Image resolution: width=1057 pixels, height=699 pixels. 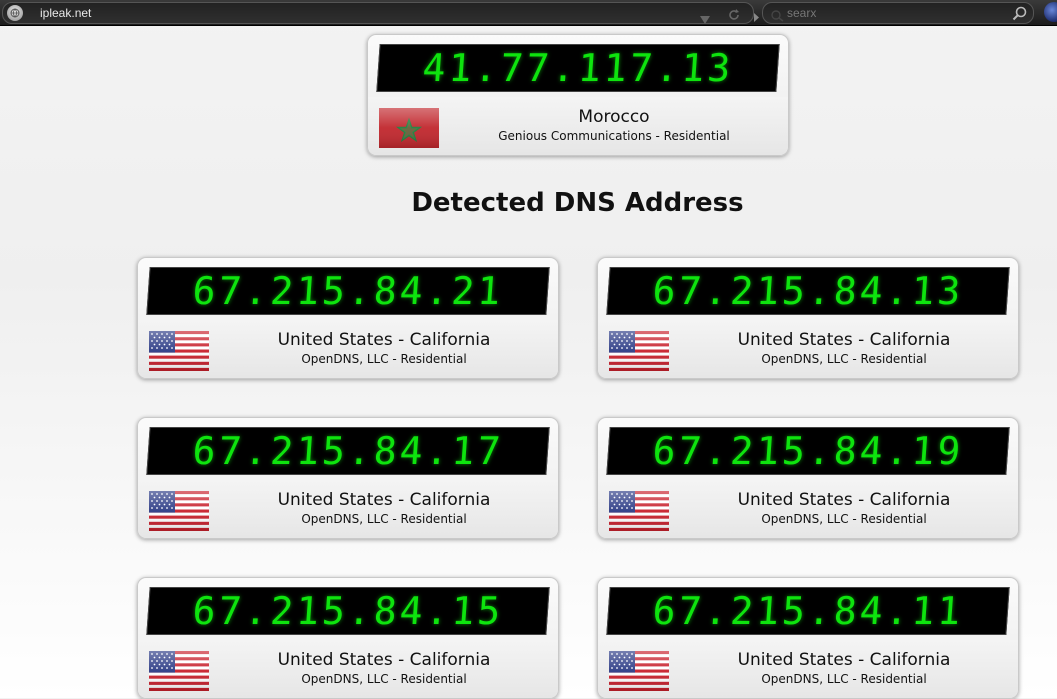 What do you see at coordinates (15, 13) in the screenshot?
I see `globe-icon` at bounding box center [15, 13].